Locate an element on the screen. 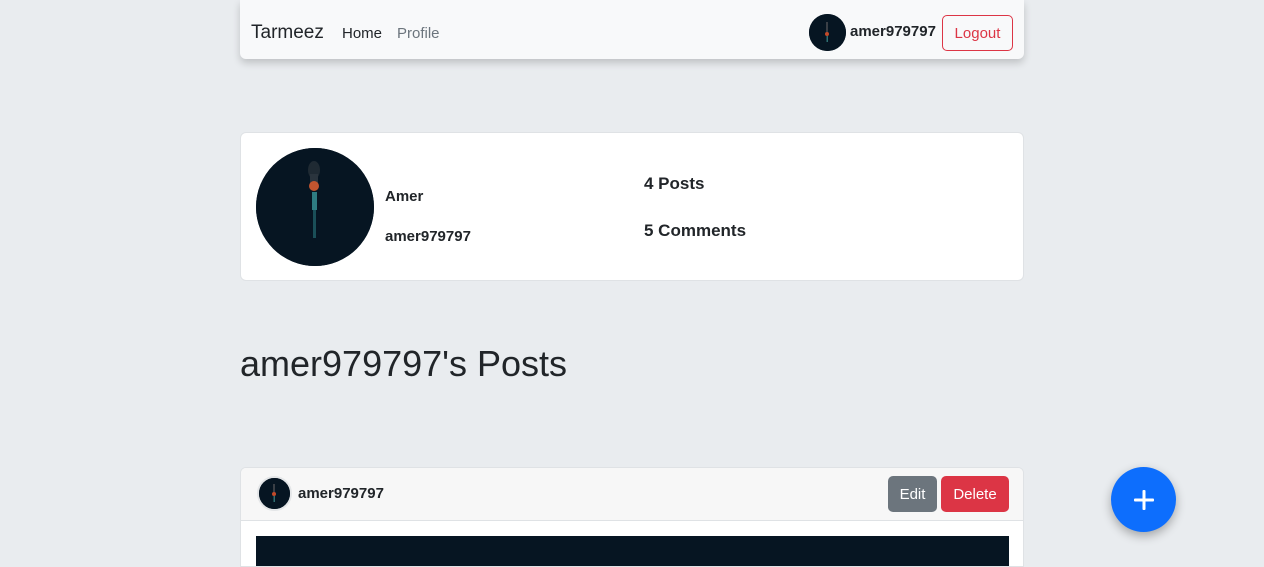  nav-link-home: Home is located at coordinates (362, 33).